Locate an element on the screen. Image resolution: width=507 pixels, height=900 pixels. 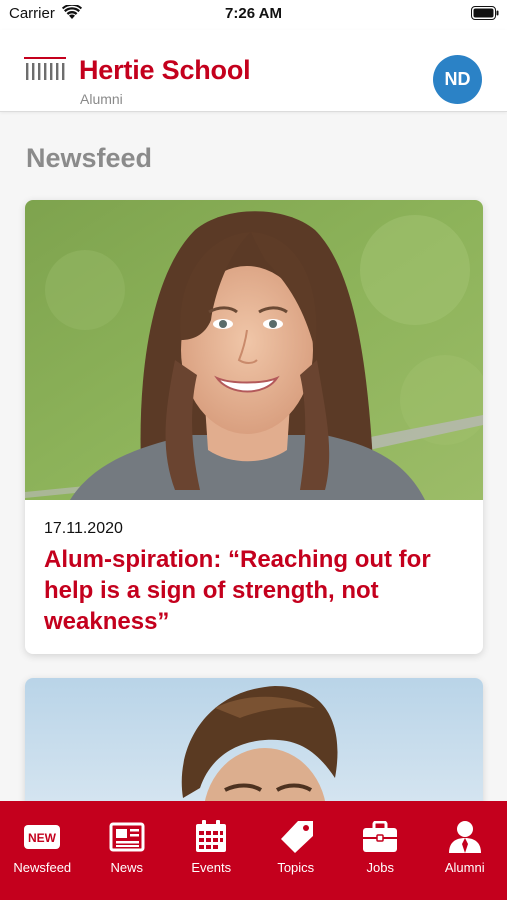
calendar-icon is located at coordinates (211, 837).